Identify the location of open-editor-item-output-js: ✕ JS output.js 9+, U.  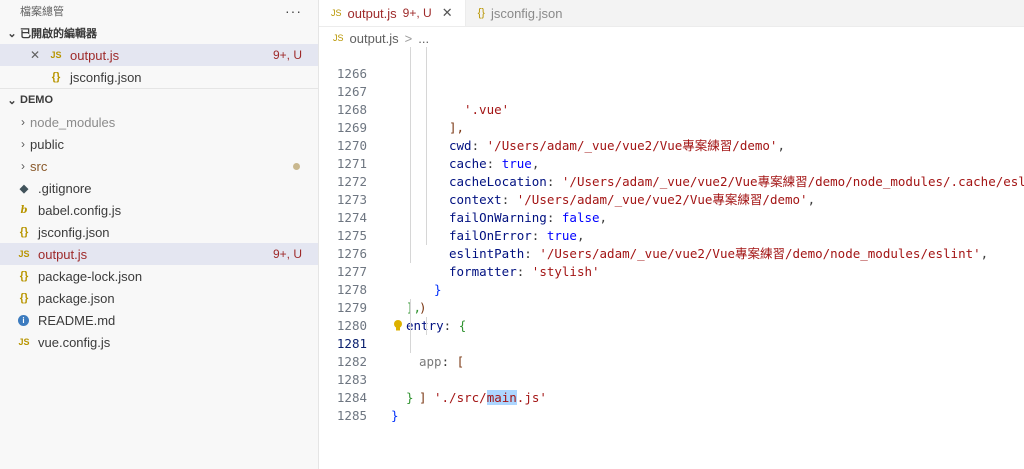
(159, 55).